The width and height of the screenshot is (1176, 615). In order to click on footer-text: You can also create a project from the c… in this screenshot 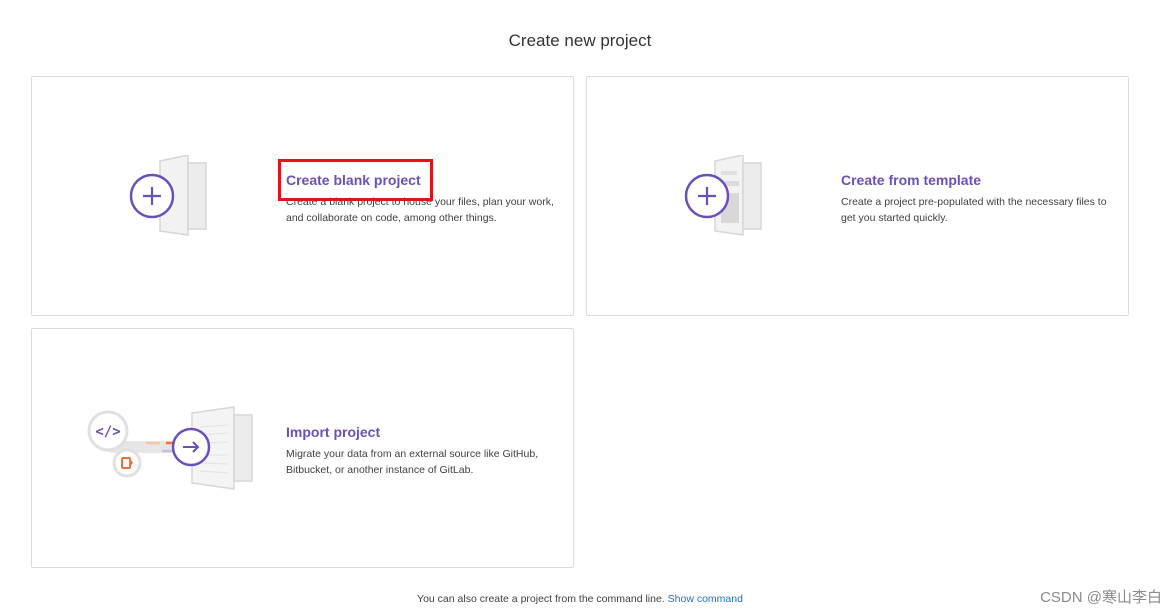, I will do `click(541, 599)`.